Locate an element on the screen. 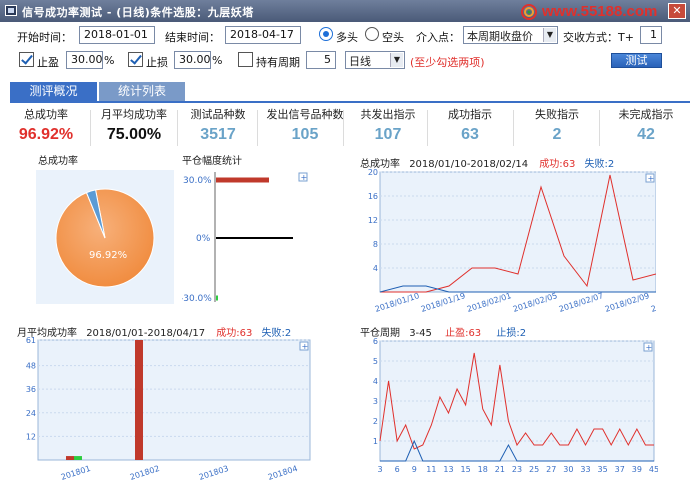 This screenshot has height=493, width=690. hold-period-input: 5 is located at coordinates (321, 60).